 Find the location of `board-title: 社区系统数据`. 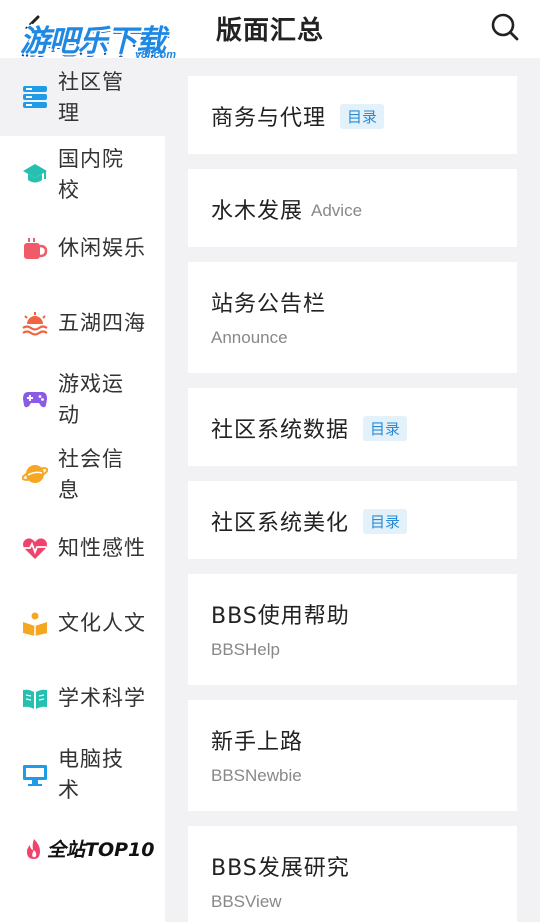

board-title: 社区系统数据 is located at coordinates (280, 430).